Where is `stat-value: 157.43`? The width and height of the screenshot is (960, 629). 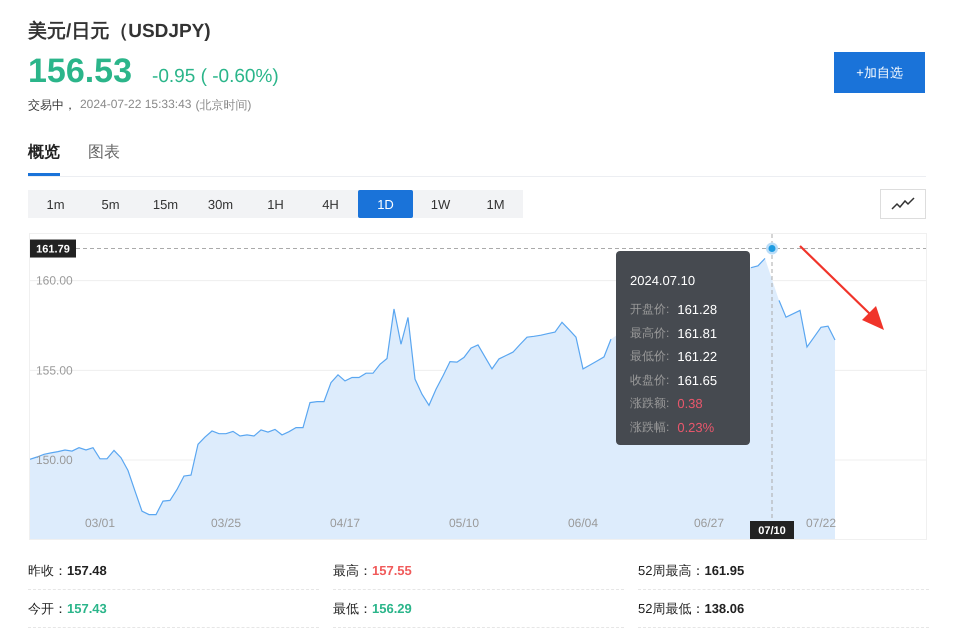 stat-value: 157.43 is located at coordinates (87, 608).